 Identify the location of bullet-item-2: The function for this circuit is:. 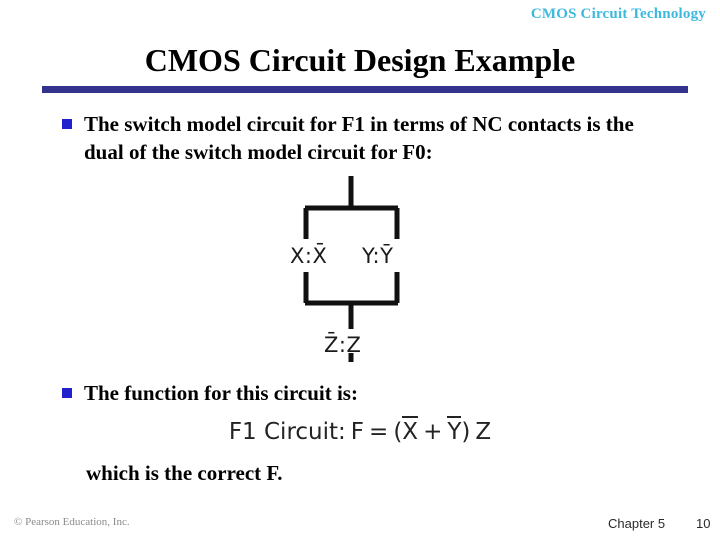
(342, 394).